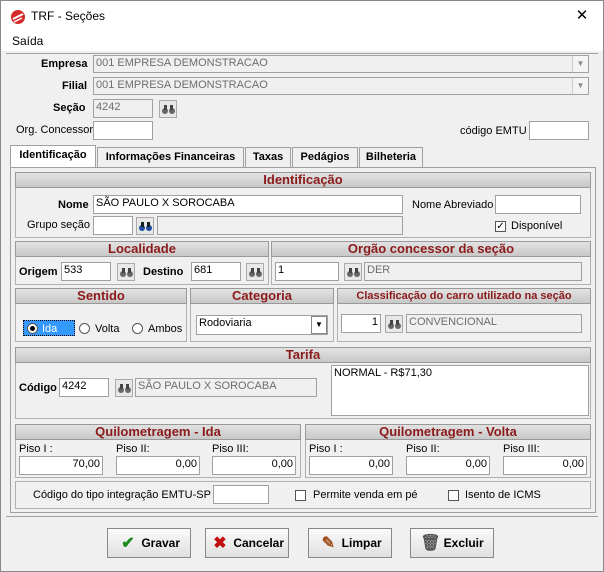 Image resolution: width=604 pixels, height=572 pixels. I want to click on tarifa-list: NORMAL - R$71,30, so click(460, 390).